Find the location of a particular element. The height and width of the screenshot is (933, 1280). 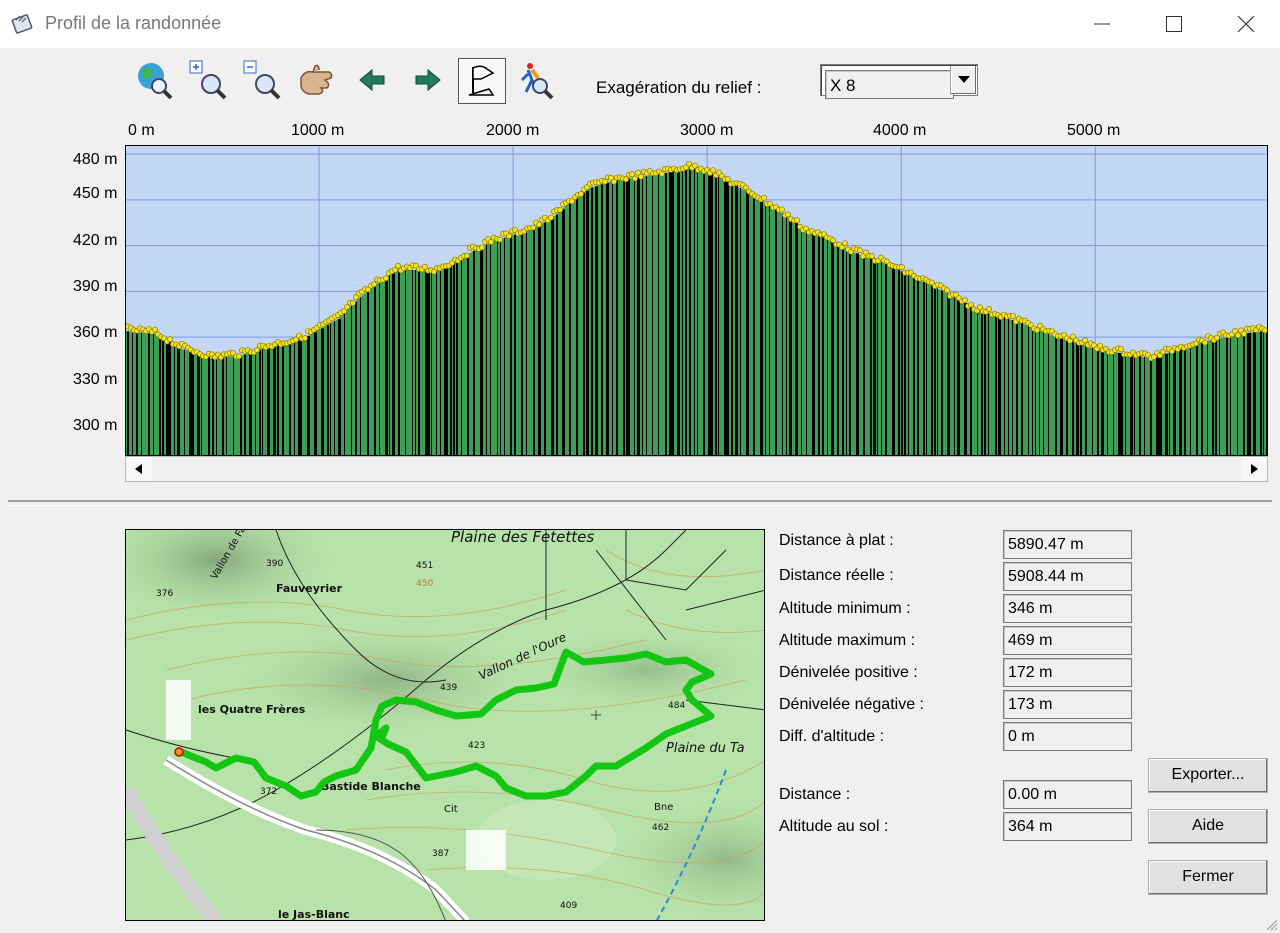

hiker-zoom-icon is located at coordinates (536, 81).